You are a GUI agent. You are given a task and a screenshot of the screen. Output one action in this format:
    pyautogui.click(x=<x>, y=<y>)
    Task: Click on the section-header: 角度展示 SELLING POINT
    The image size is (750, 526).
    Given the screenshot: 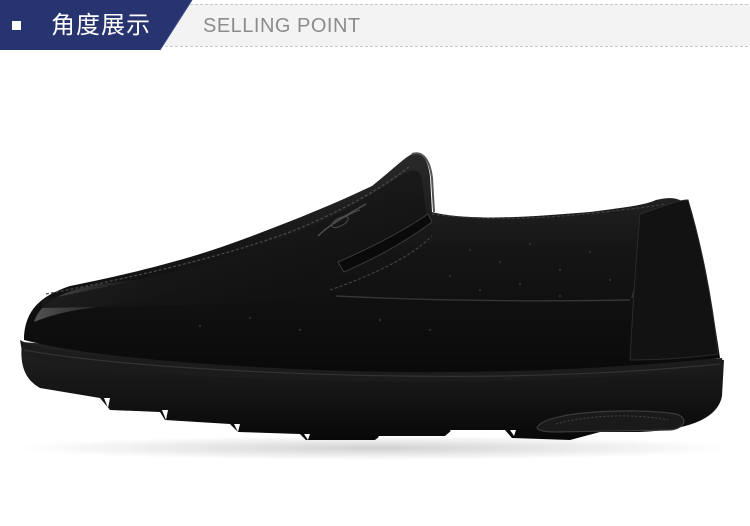 What is the action you would take?
    pyautogui.click(x=375, y=26)
    